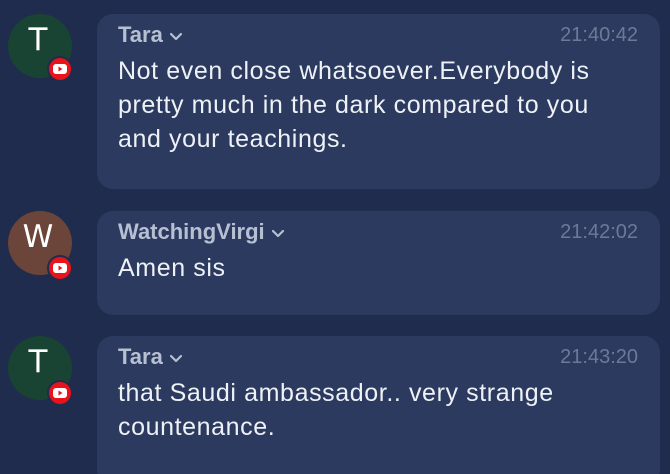  What do you see at coordinates (191, 231) in the screenshot?
I see `author-label: WatchingVirgi` at bounding box center [191, 231].